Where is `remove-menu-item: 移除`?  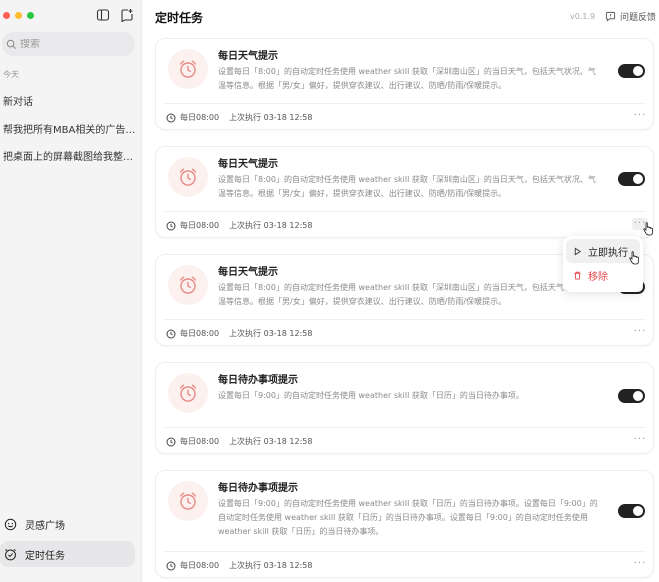
remove-menu-item: 移除 is located at coordinates (603, 275).